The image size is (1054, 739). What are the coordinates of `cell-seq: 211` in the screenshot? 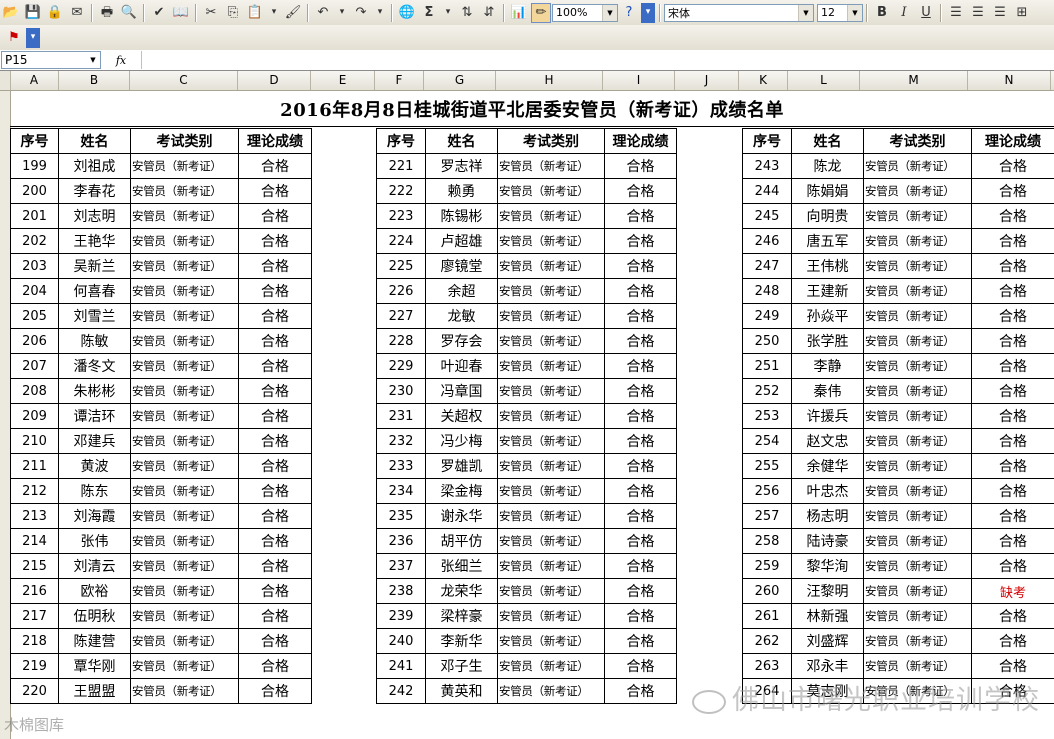 It's located at (34, 466).